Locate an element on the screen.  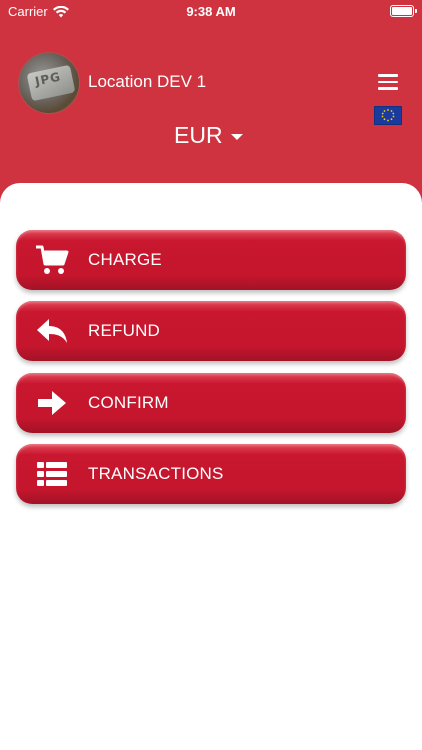
confirm-label: CONFIRM is located at coordinates (128, 402).